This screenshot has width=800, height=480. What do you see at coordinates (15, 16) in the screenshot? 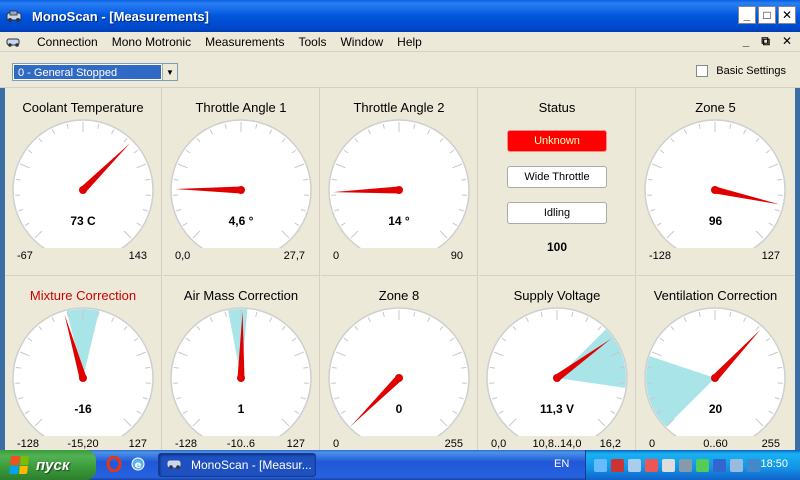
I see `monoscan-app-icon` at bounding box center [15, 16].